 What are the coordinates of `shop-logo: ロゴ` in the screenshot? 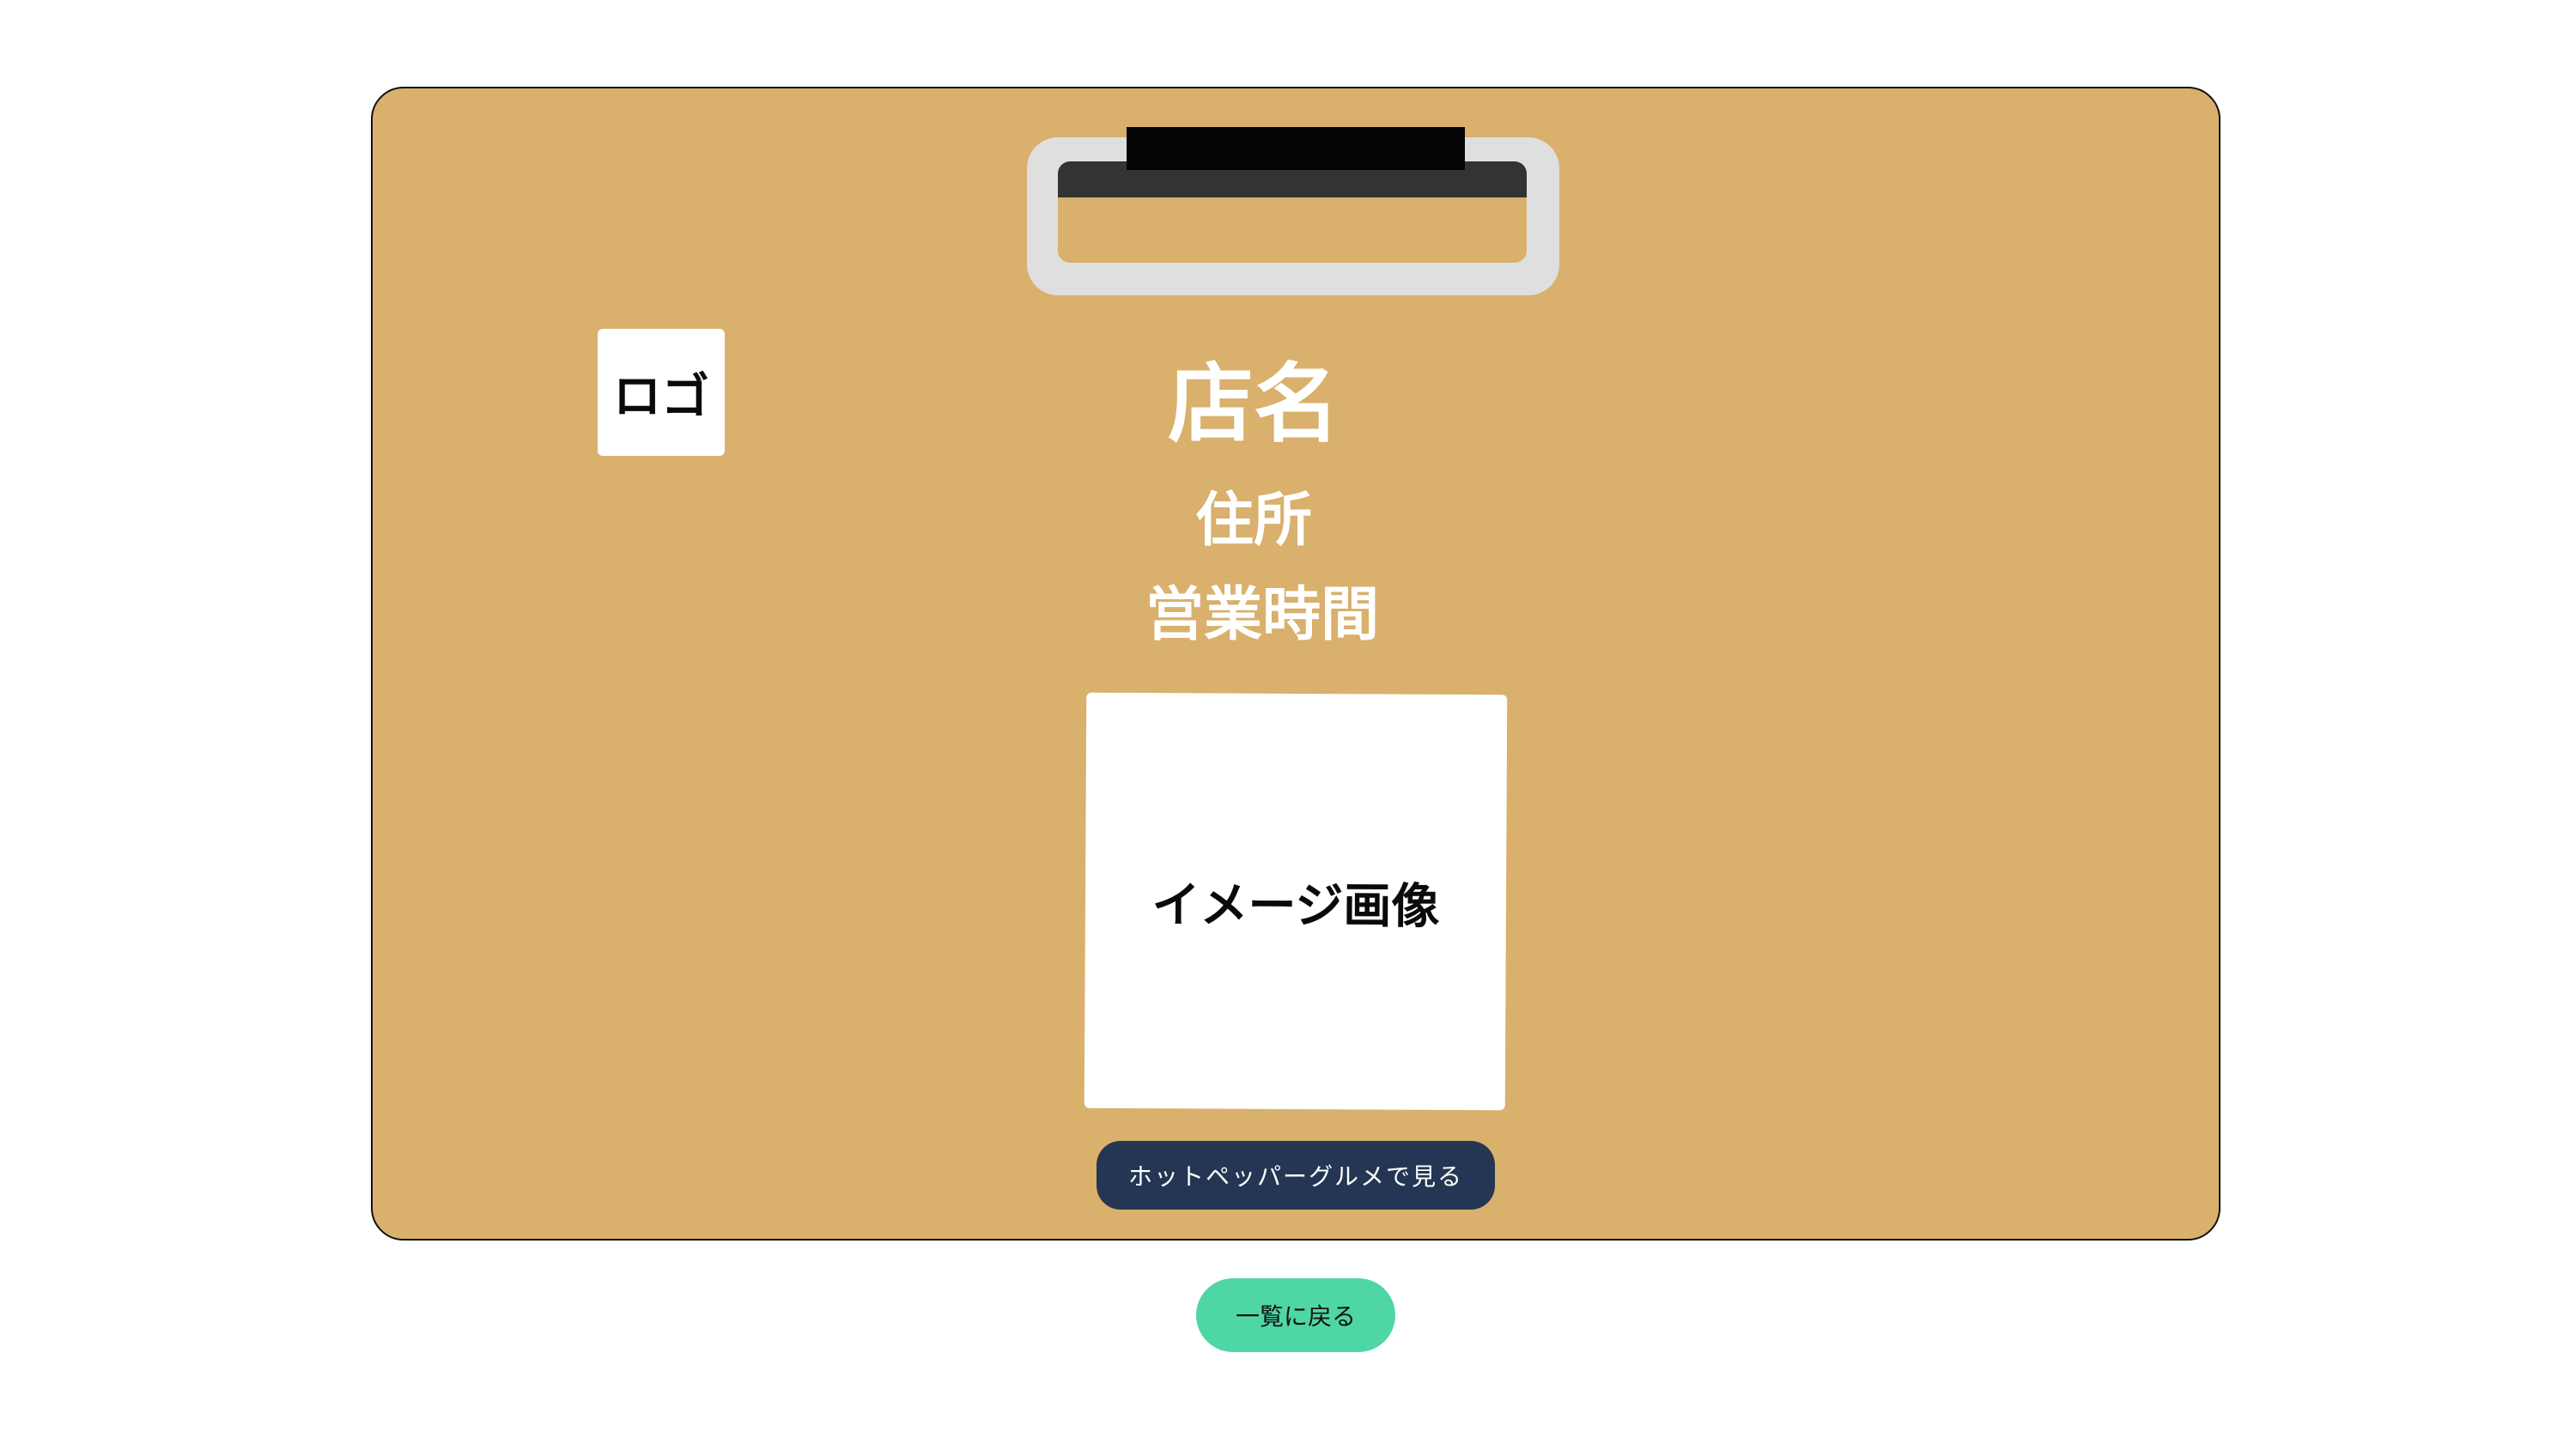 It's located at (662, 393).